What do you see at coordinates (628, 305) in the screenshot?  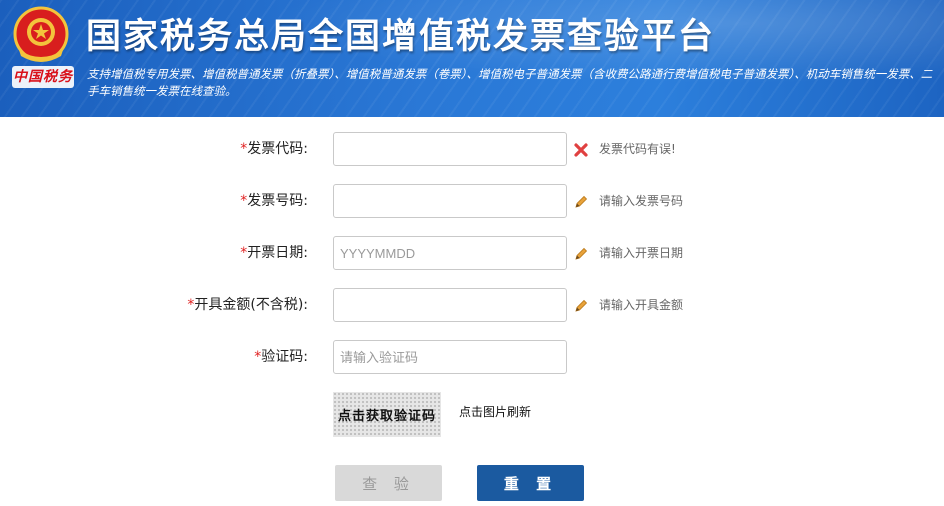 I see `amount-hint: 请输入开具金额` at bounding box center [628, 305].